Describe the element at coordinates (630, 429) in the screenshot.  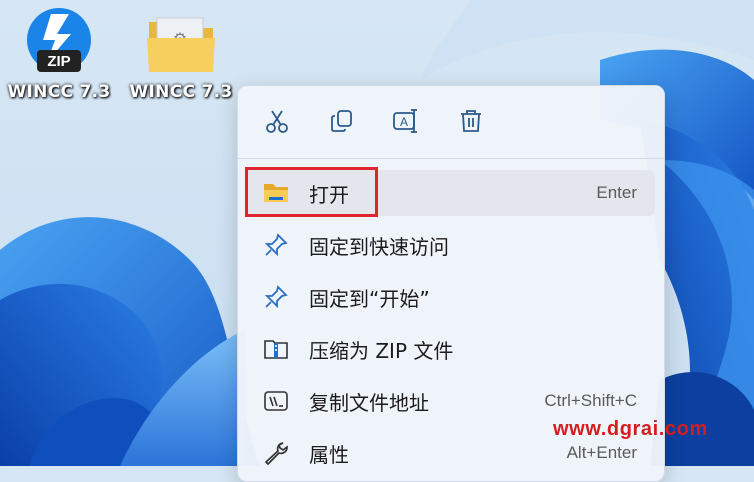
I see `watermark: www.dgrai.com` at that location.